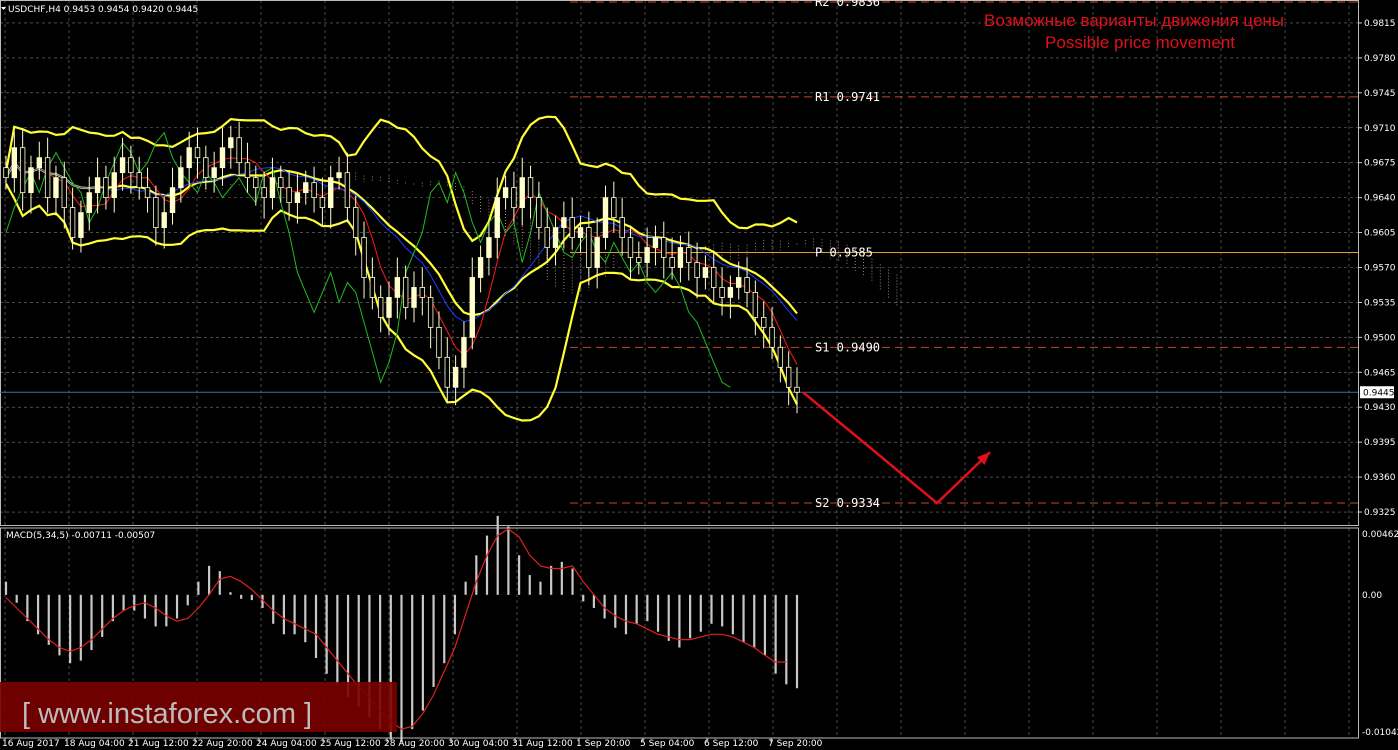 The image size is (1398, 750). What do you see at coordinates (731, 744) in the screenshot?
I see `x-tick-label: 6 Sep 12:00` at bounding box center [731, 744].